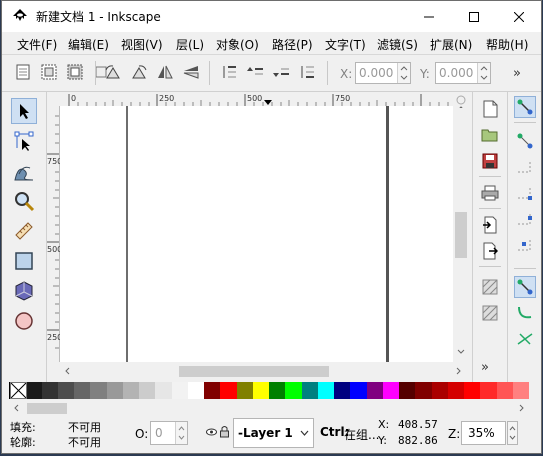  Describe the element at coordinates (211, 432) in the screenshot. I see `eye-icon` at that location.